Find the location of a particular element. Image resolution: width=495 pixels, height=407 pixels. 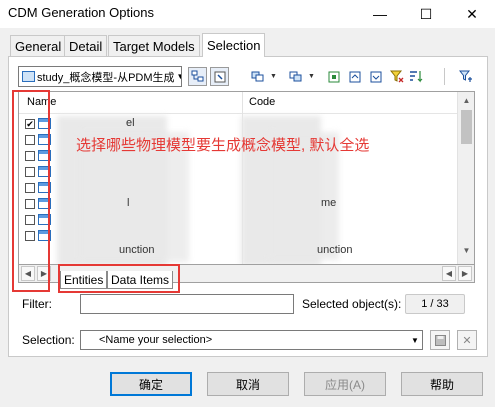

filter-button is located at coordinates (396, 76).